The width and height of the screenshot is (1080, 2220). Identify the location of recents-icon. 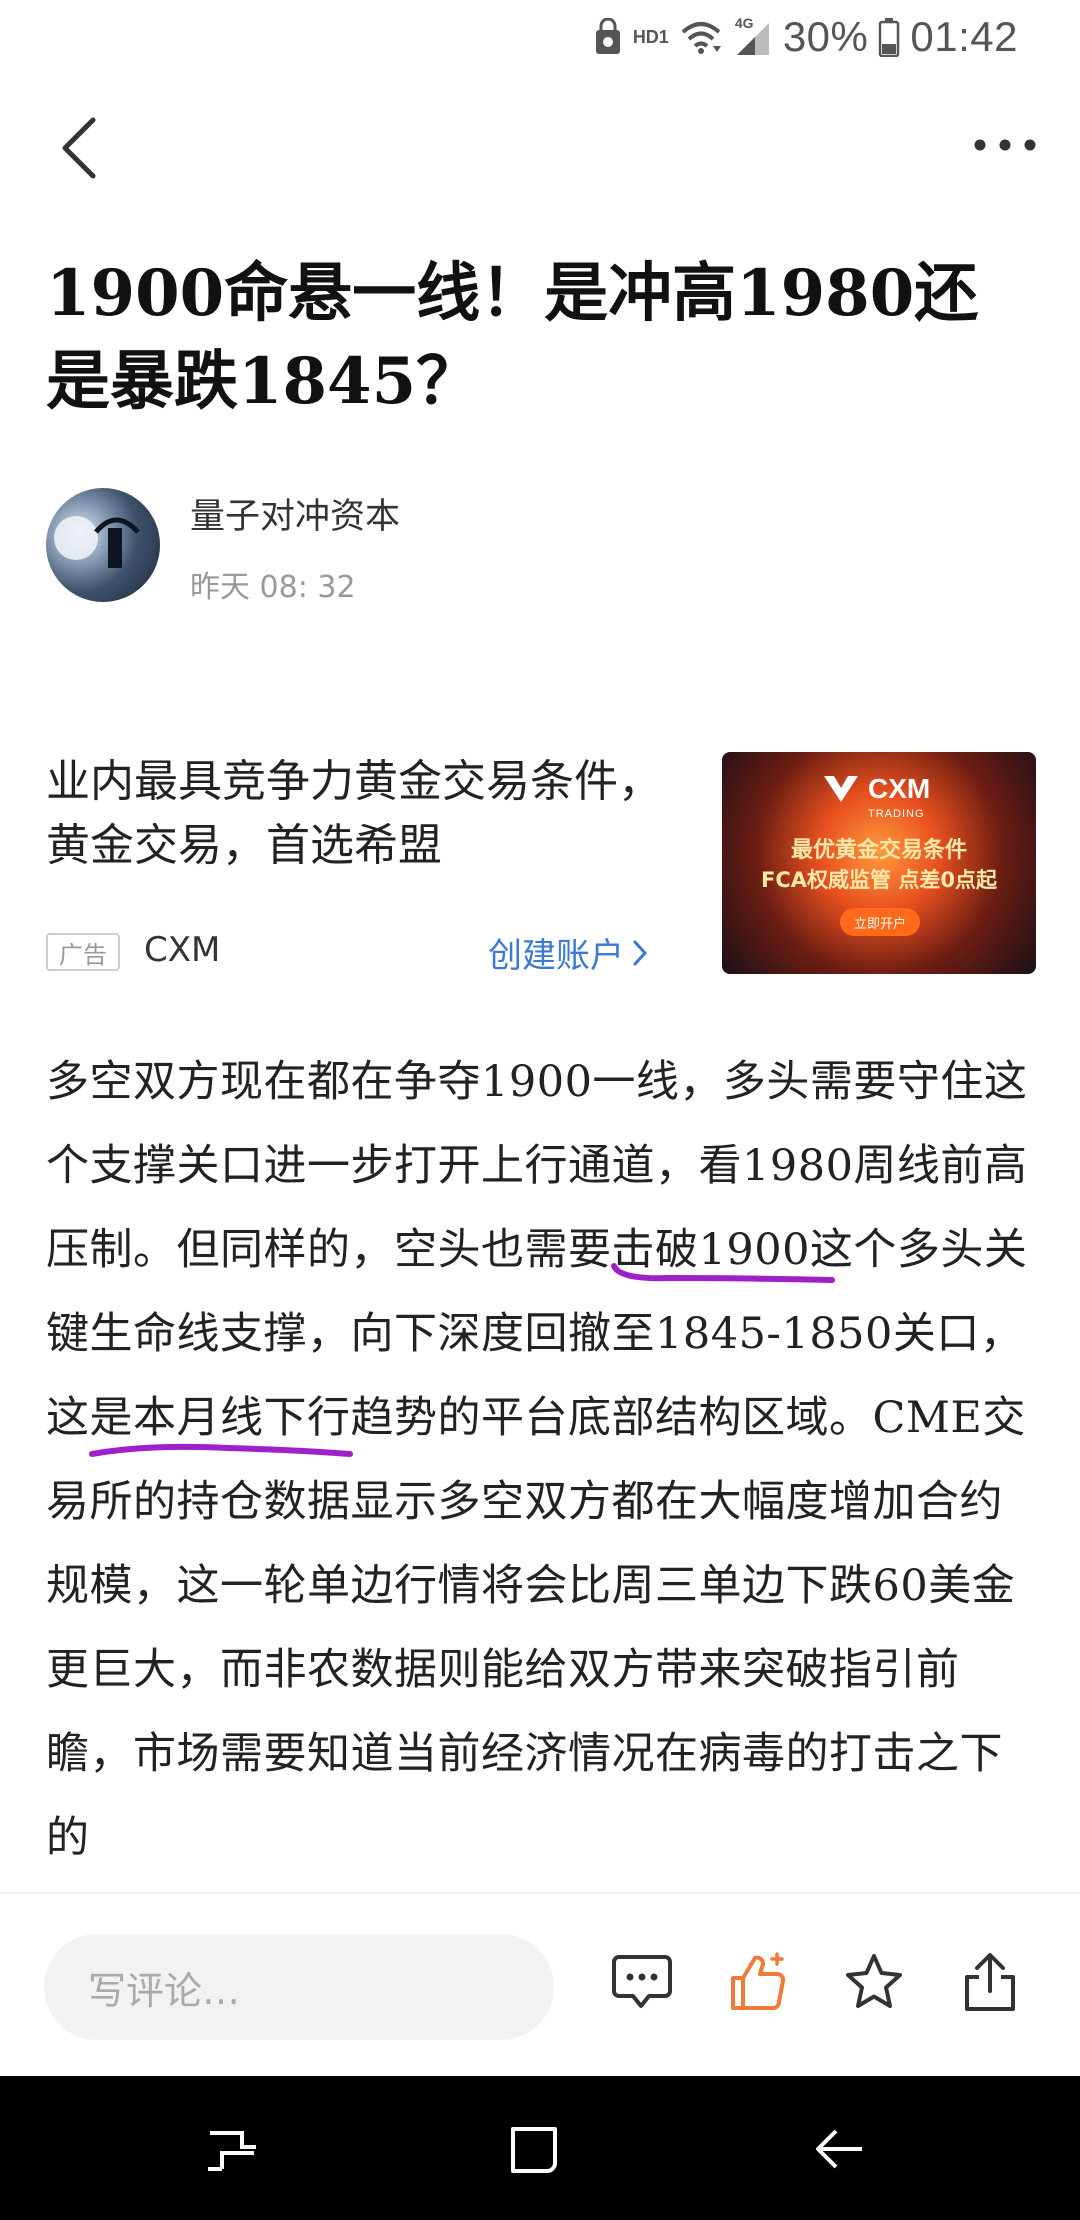
(232, 2151).